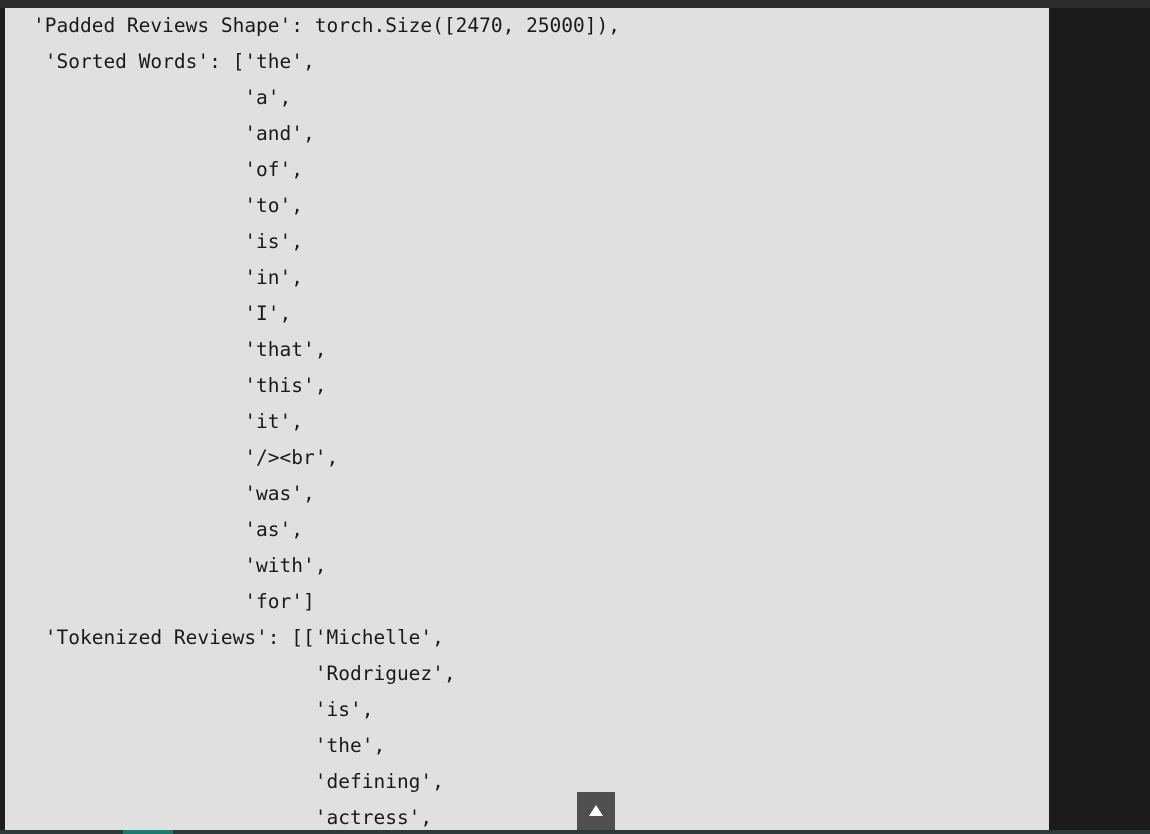 The width and height of the screenshot is (1150, 834). I want to click on output-line: 'in',, so click(168, 277).